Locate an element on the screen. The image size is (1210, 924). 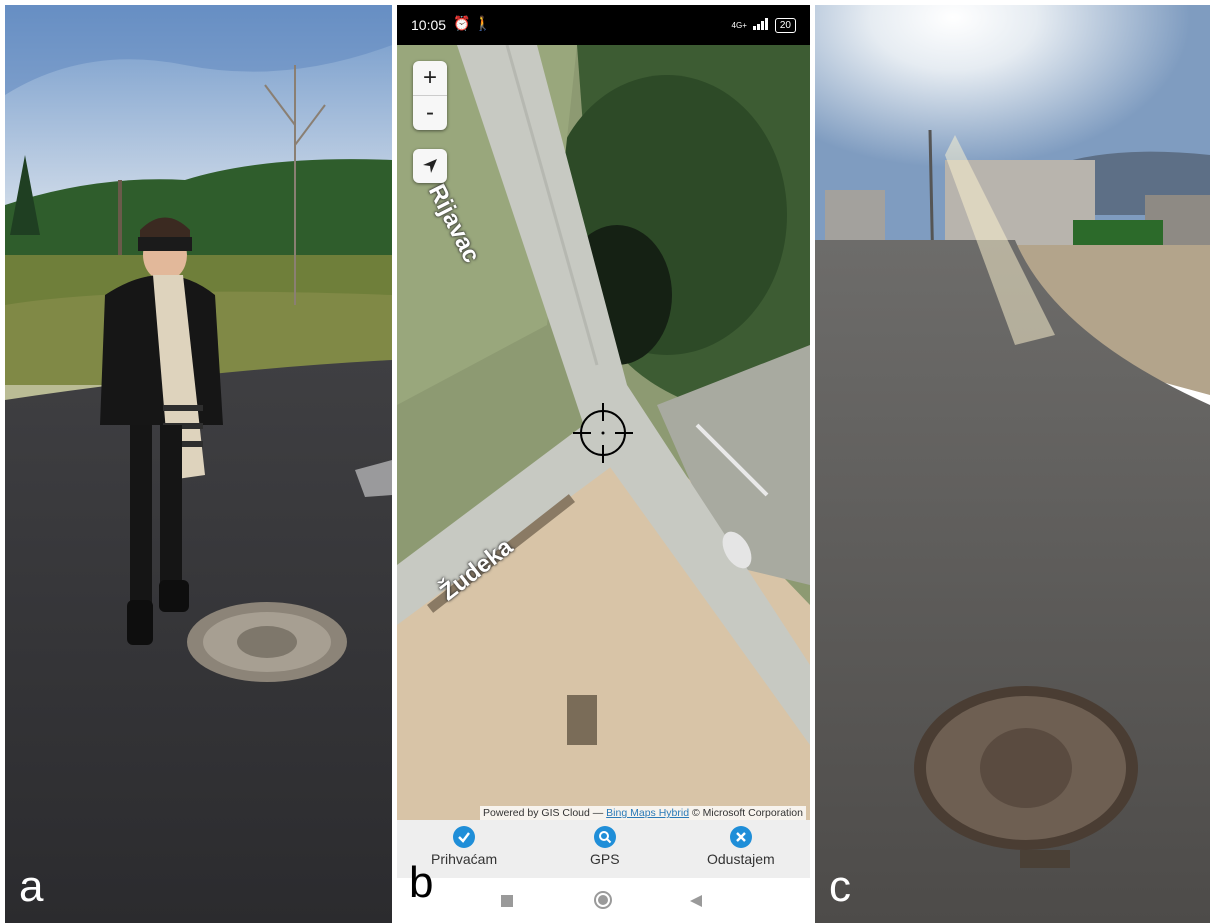
back-triangle-icon is located at coordinates (696, 901).